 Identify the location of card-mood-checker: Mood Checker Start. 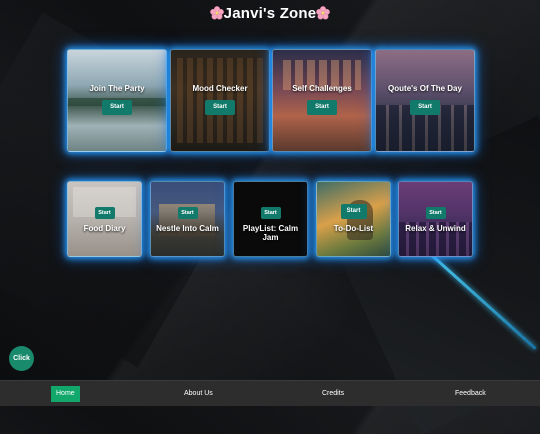
(220, 100).